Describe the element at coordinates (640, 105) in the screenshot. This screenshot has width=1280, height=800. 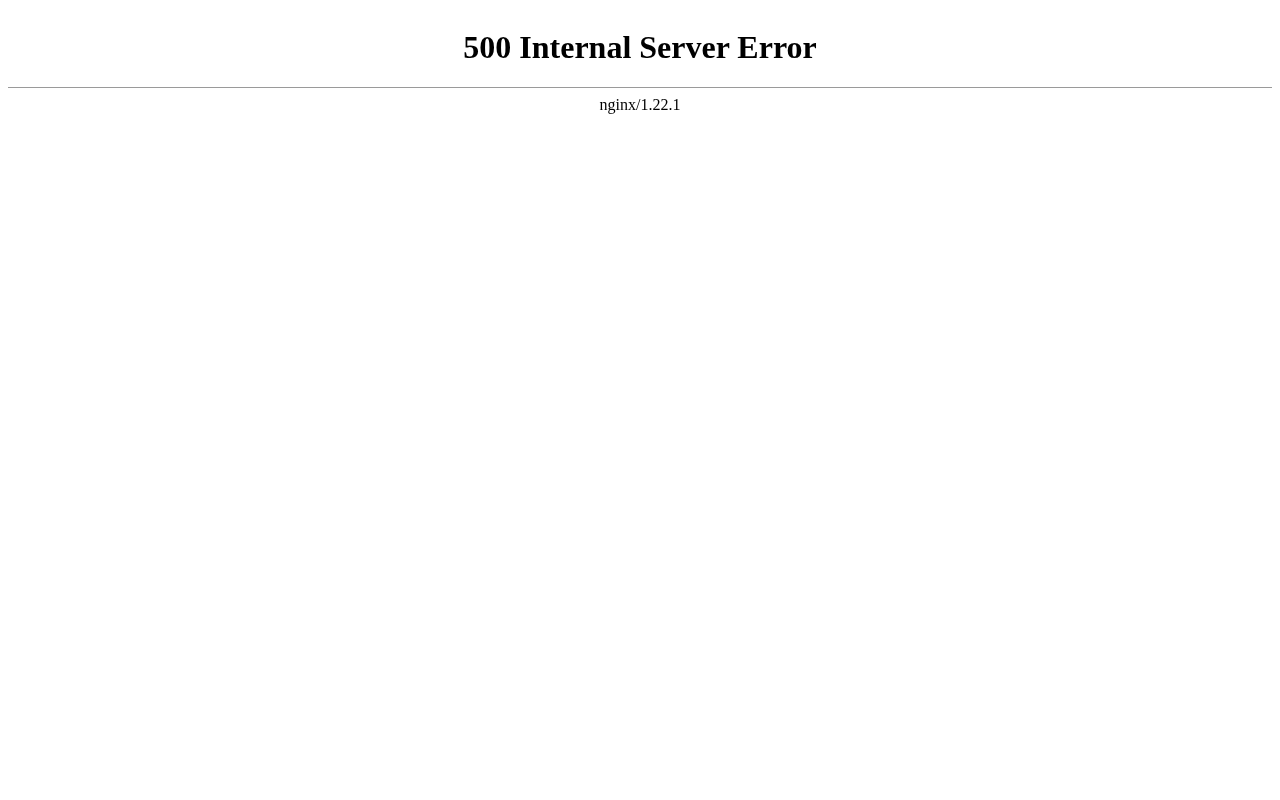
I see `server-version: nginx/1.22.1` at that location.